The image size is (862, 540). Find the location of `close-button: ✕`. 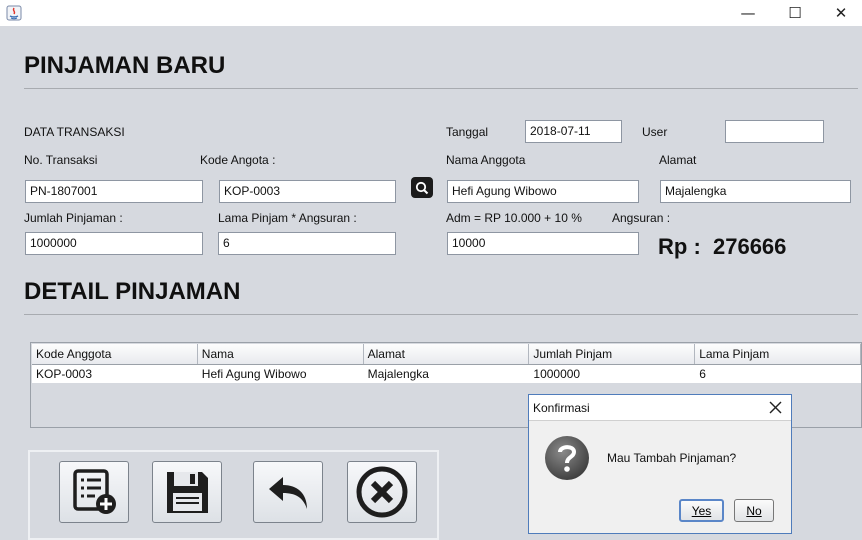

close-button: ✕ is located at coordinates (840, 13).